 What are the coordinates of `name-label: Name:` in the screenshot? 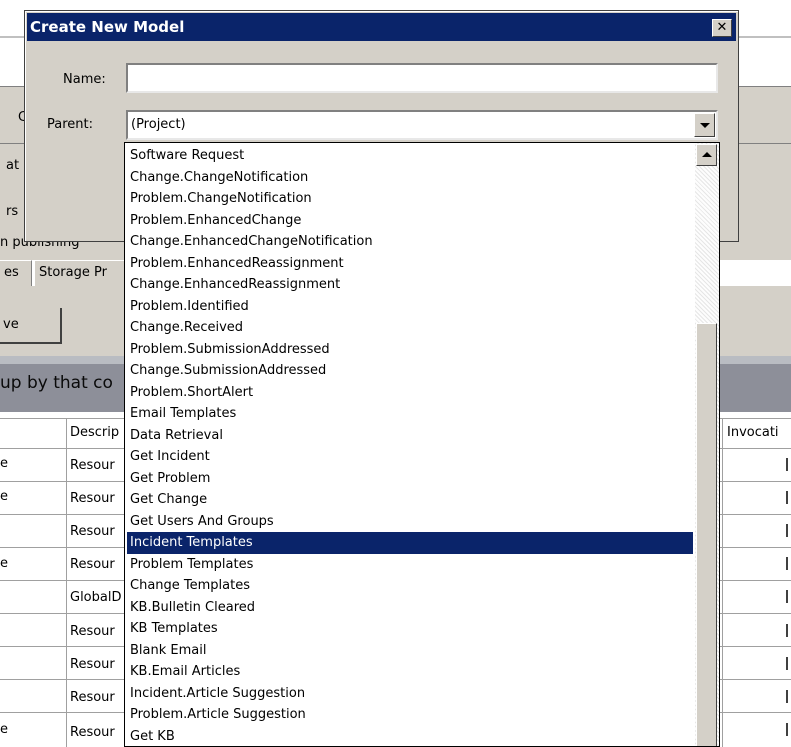 It's located at (84, 79).